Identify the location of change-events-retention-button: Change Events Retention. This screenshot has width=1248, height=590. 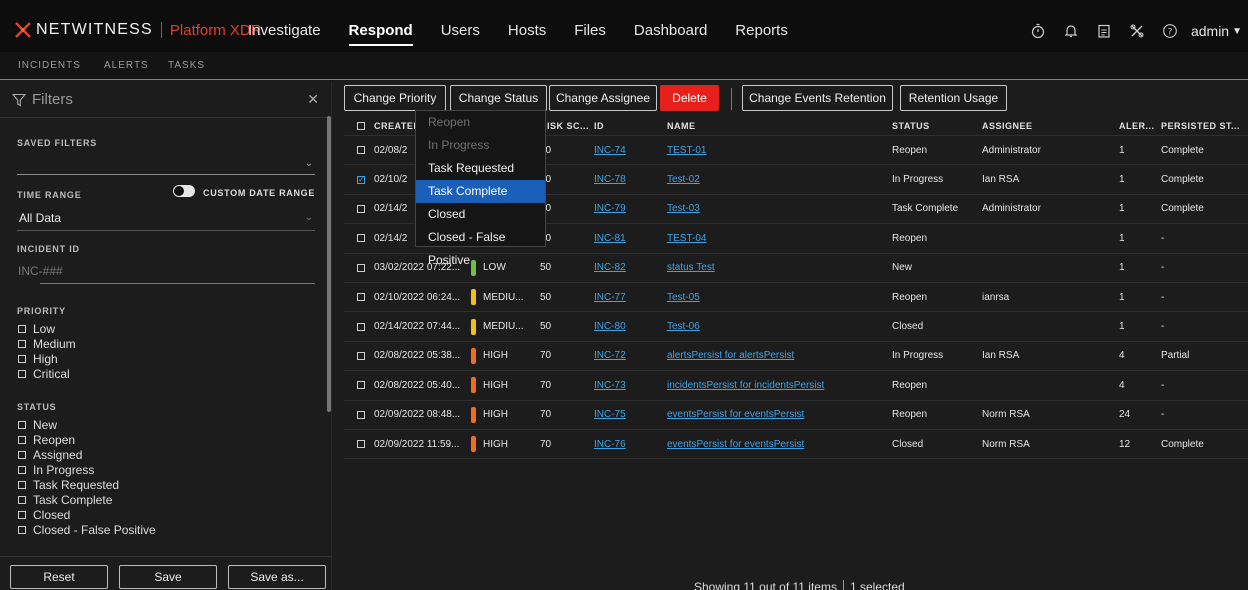
(817, 98).